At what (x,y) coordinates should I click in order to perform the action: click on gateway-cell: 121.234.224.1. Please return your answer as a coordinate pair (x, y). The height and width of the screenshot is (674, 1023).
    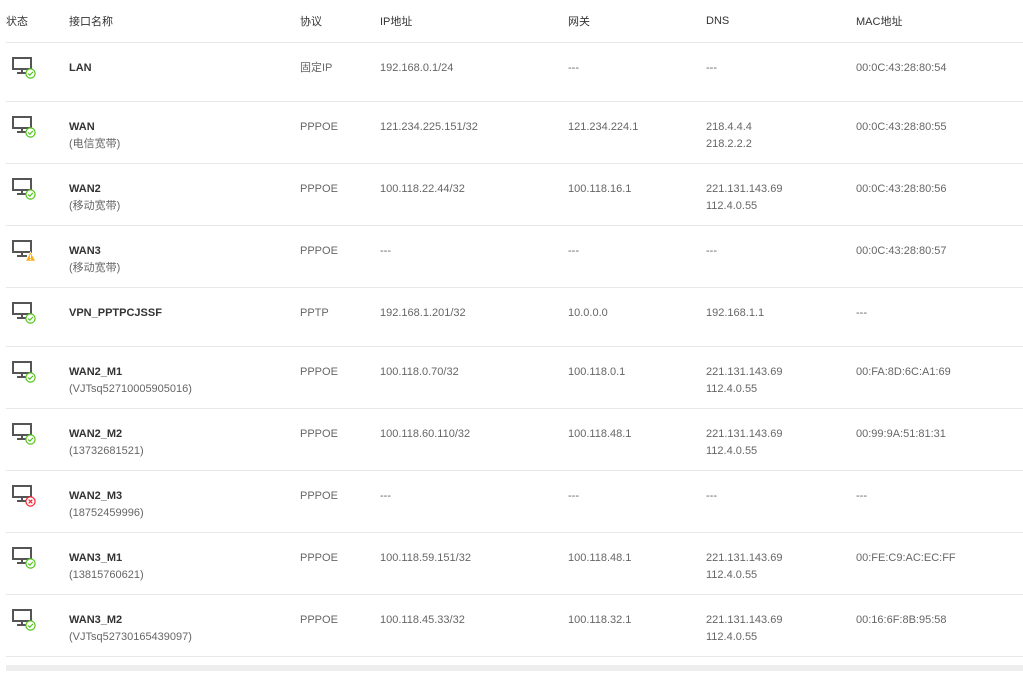
    Looking at the image, I should click on (603, 126).